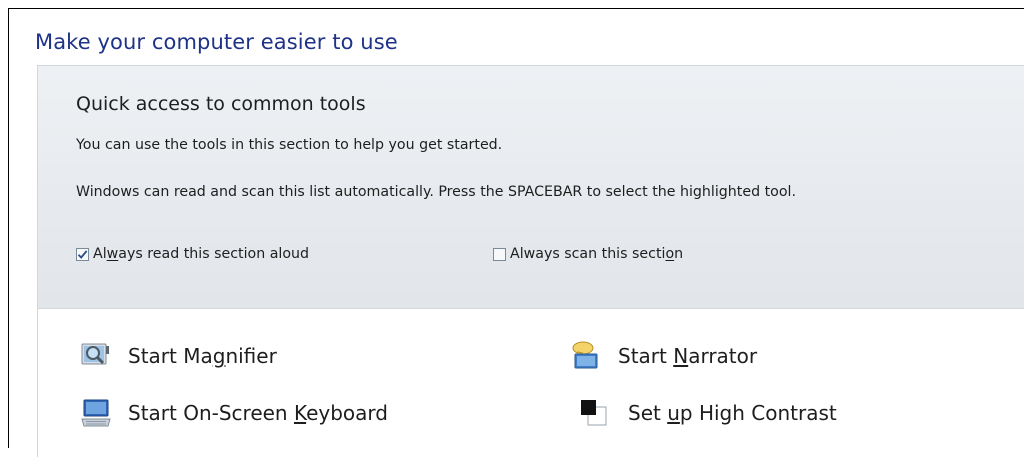  Describe the element at coordinates (586, 356) in the screenshot. I see `narrator-icon` at that location.